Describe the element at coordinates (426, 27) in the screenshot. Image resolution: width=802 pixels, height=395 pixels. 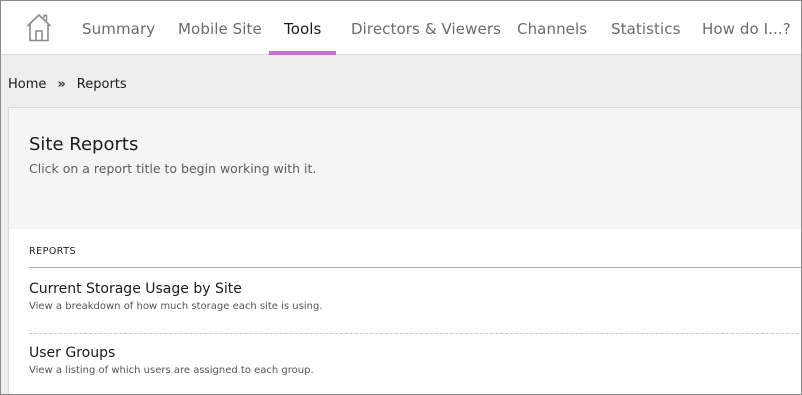
I see `tab-directors-viewers: Directors & Viewers` at that location.